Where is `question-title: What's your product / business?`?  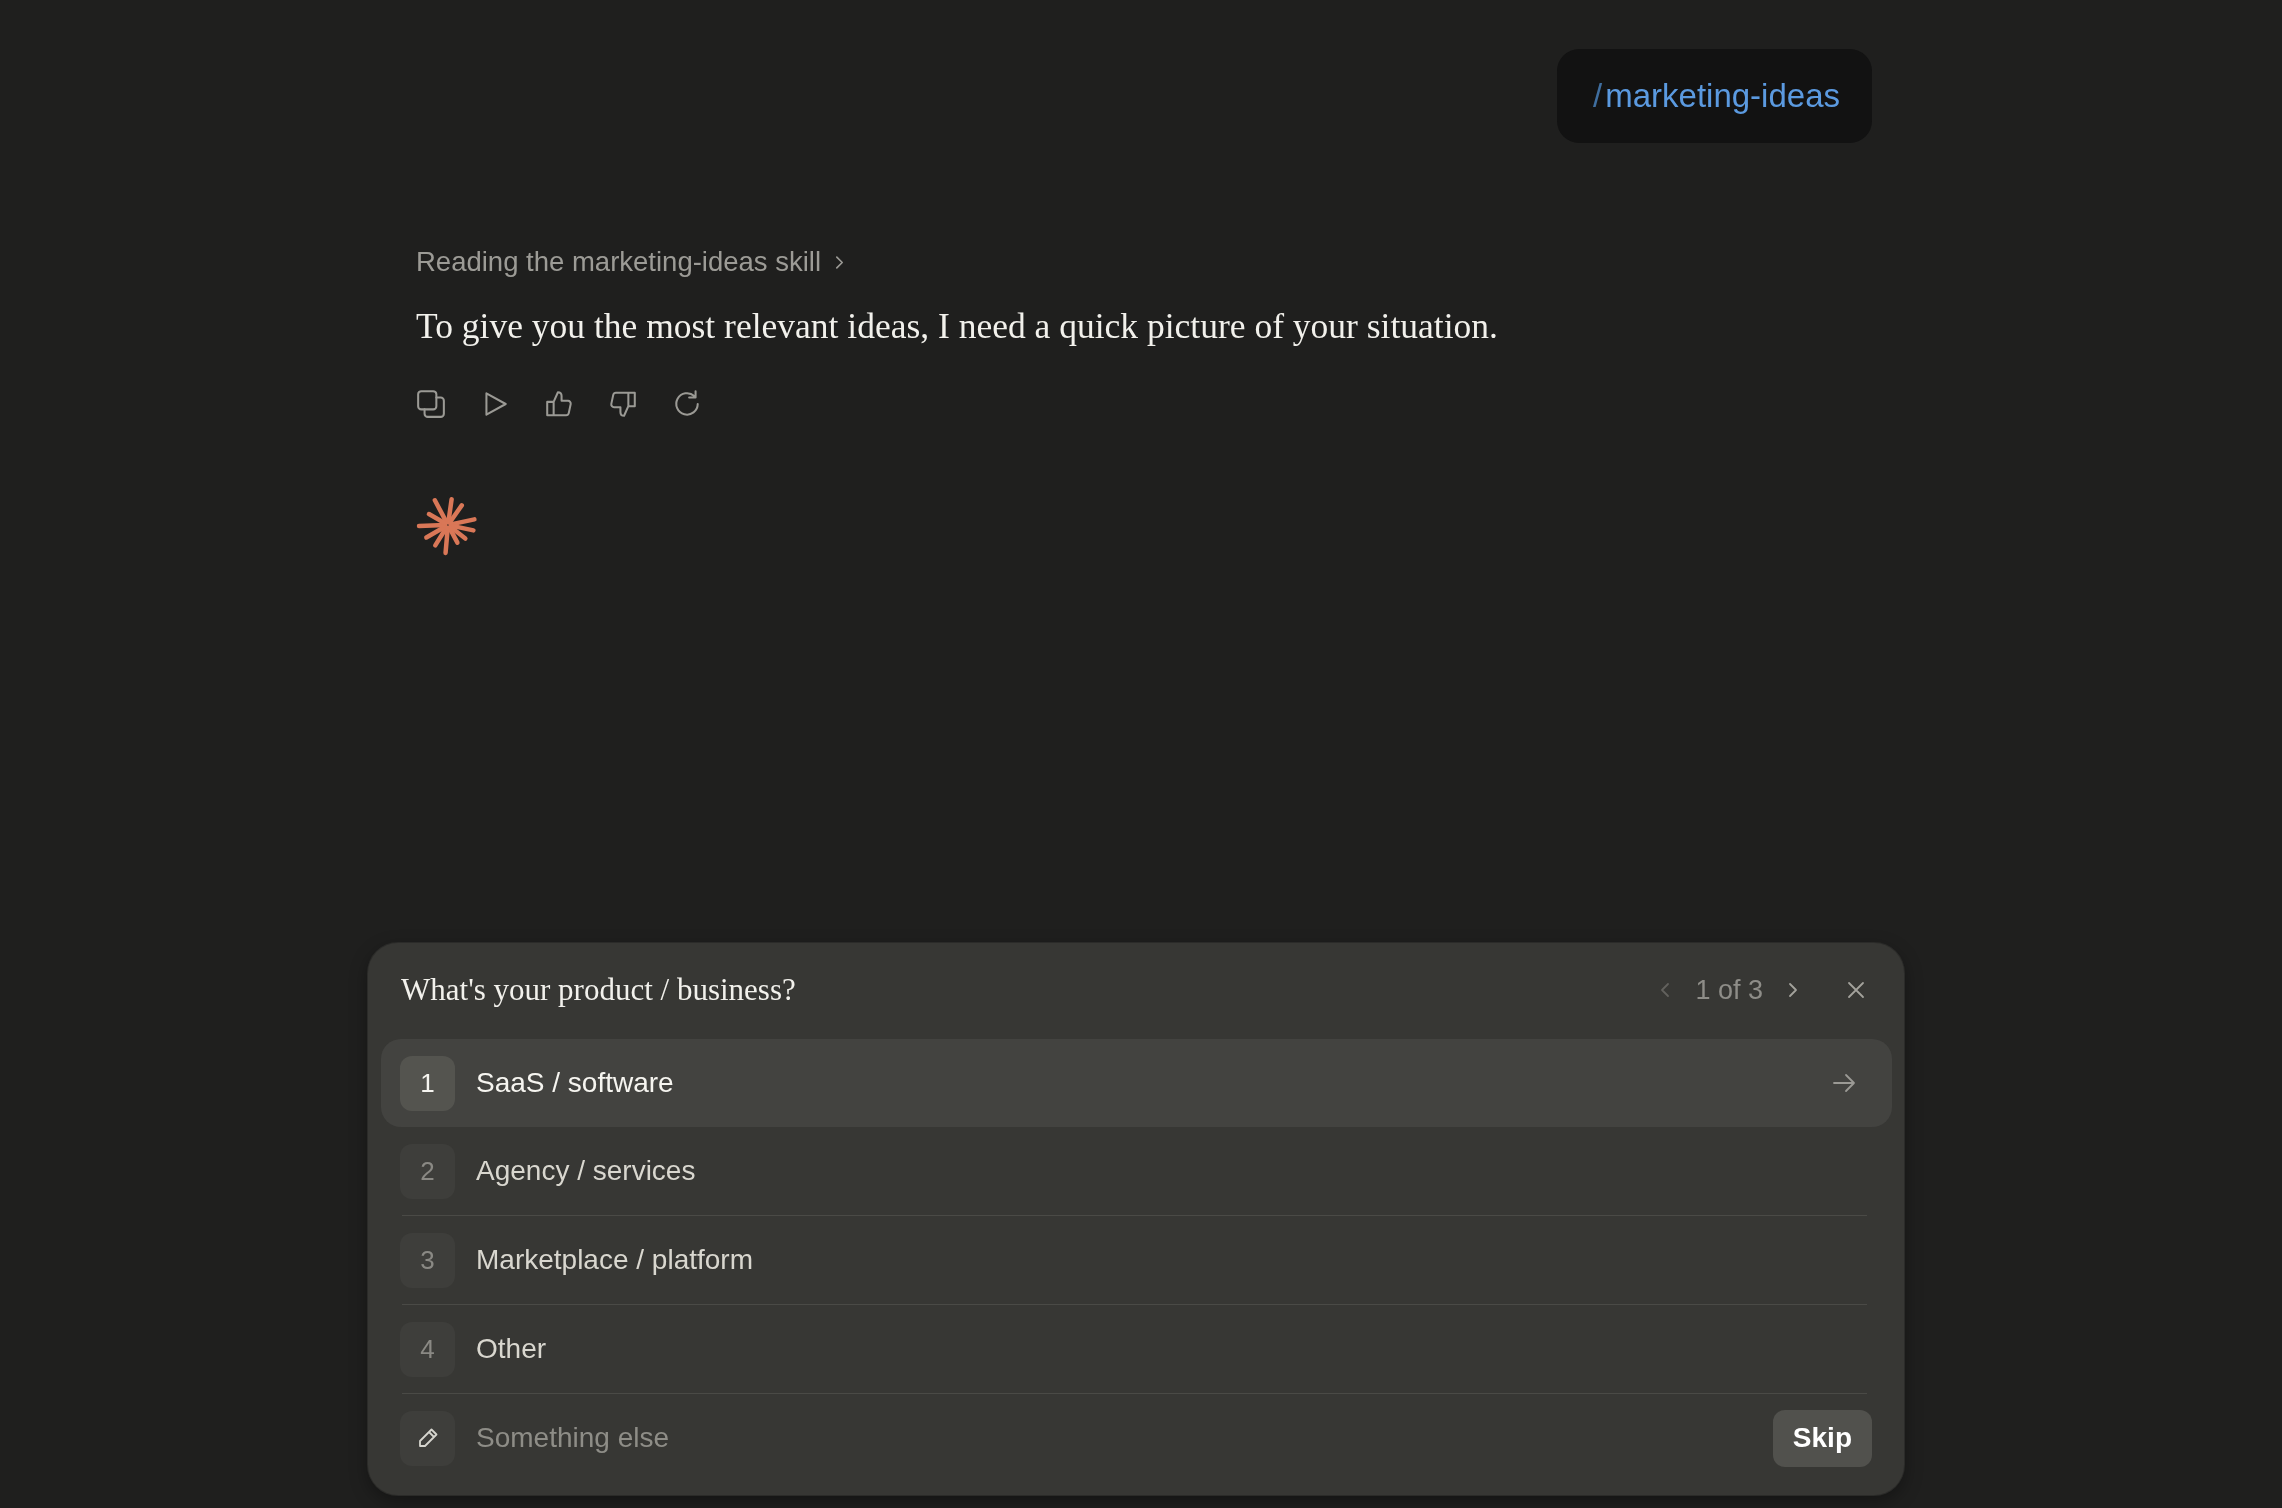 question-title: What's your product / business? is located at coordinates (599, 990).